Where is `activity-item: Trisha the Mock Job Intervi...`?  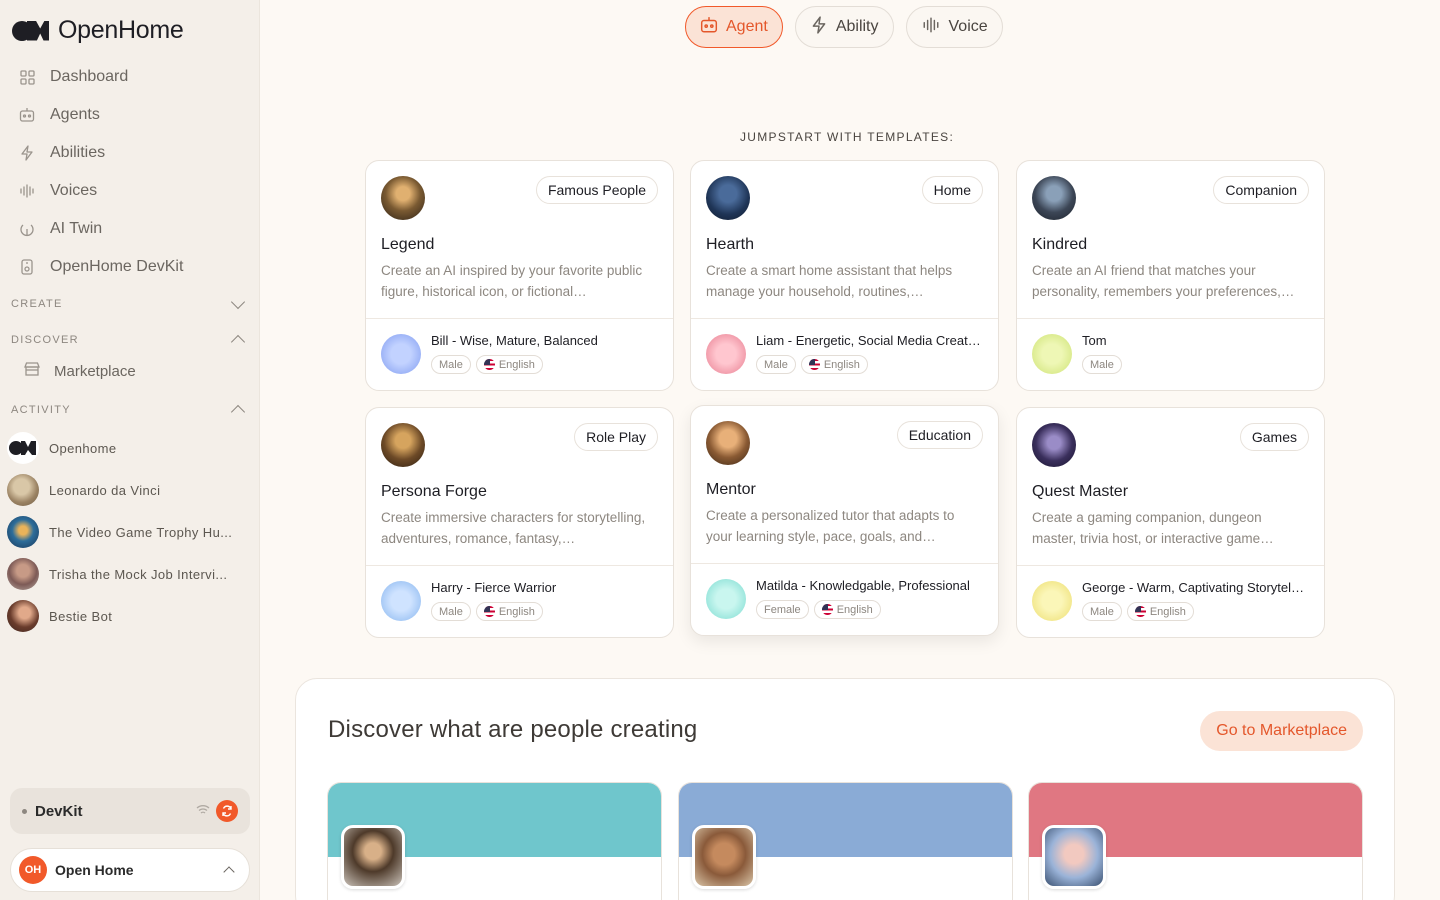
activity-item: Trisha the Mock Job Intervi... is located at coordinates (127, 574).